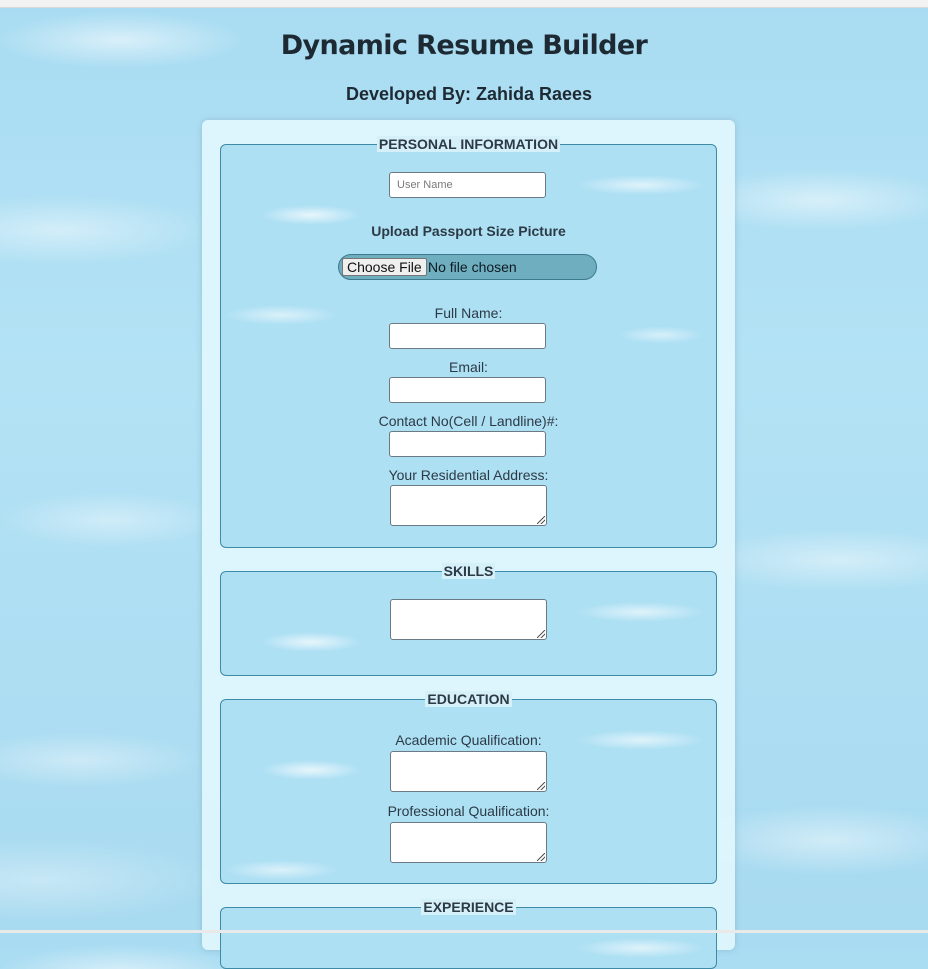 The height and width of the screenshot is (969, 928). What do you see at coordinates (467, 336) in the screenshot?
I see `full-name-input` at bounding box center [467, 336].